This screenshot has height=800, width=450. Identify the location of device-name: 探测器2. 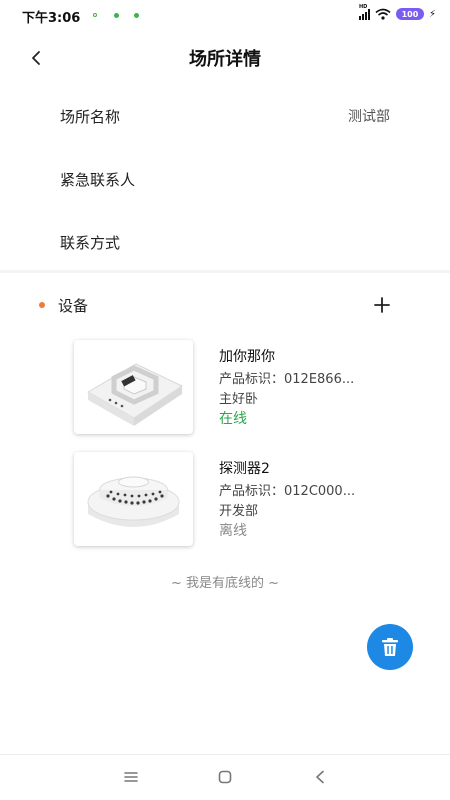
(244, 469).